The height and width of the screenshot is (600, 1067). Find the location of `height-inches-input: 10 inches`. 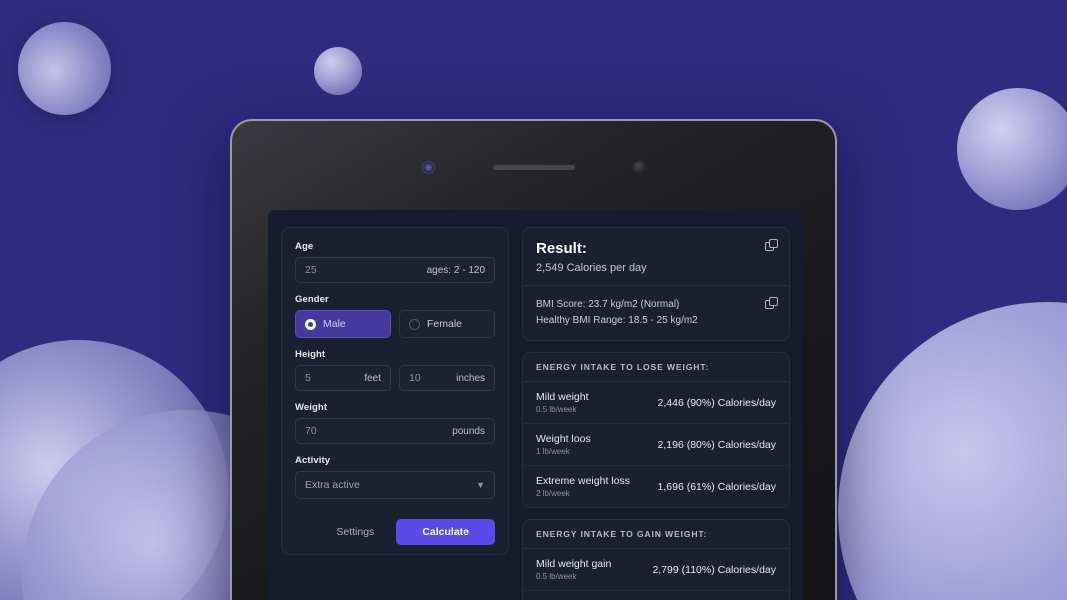

height-inches-input: 10 inches is located at coordinates (447, 378).